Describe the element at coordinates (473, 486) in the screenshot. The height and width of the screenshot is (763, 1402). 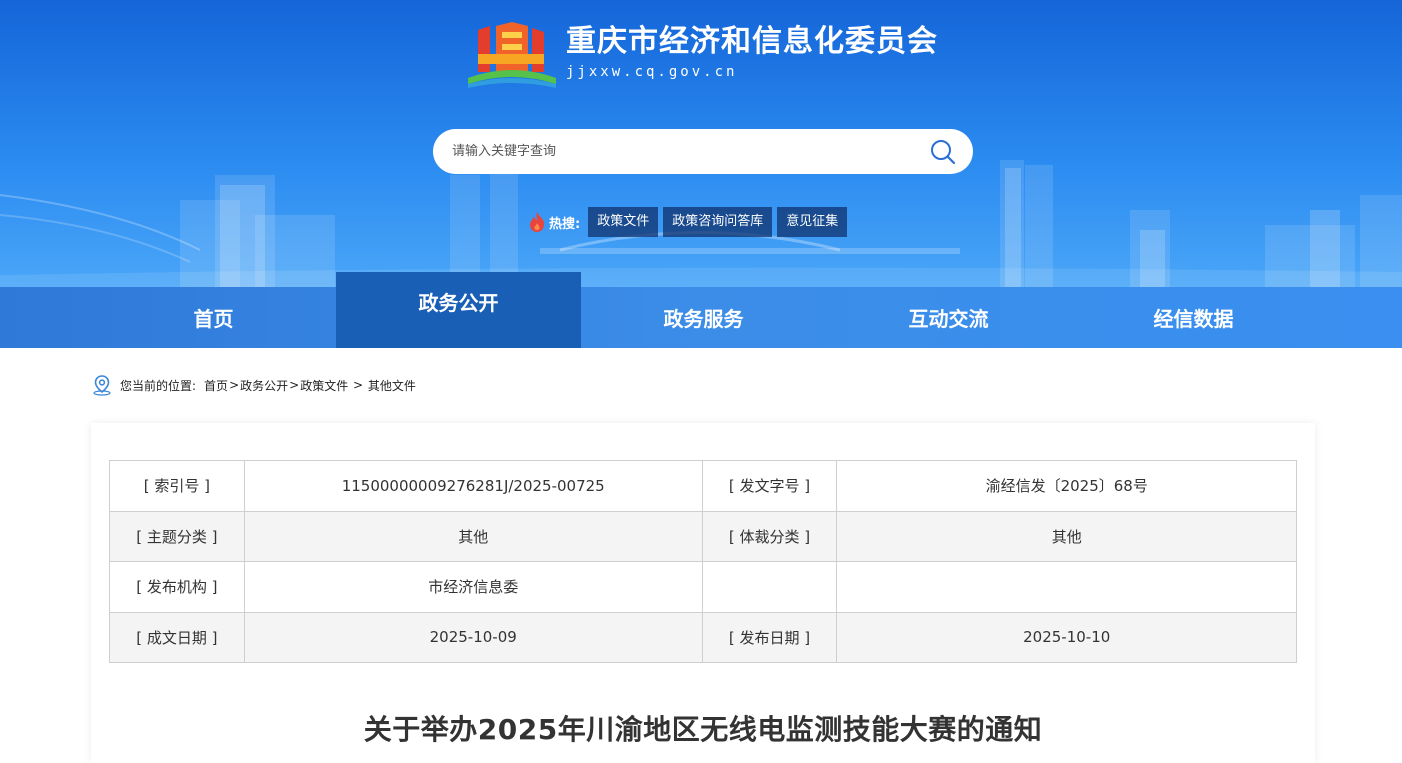
I see `index-number-value: 11500000009276281J/2025-00725` at that location.